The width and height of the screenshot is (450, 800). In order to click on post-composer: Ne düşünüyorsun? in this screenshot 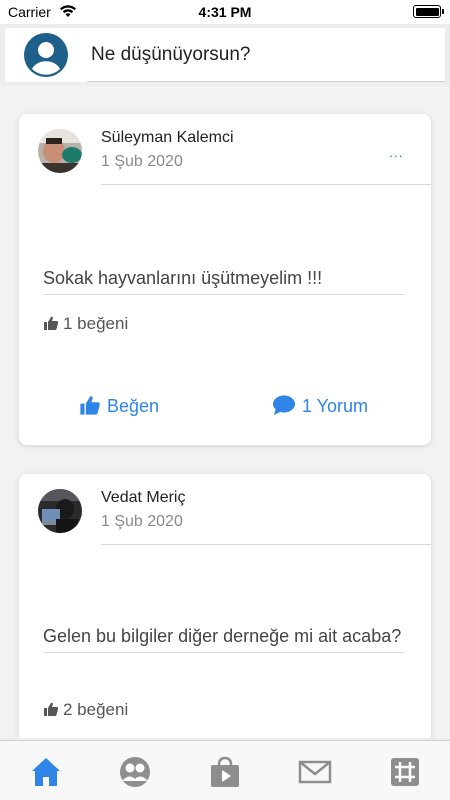, I will do `click(225, 55)`.